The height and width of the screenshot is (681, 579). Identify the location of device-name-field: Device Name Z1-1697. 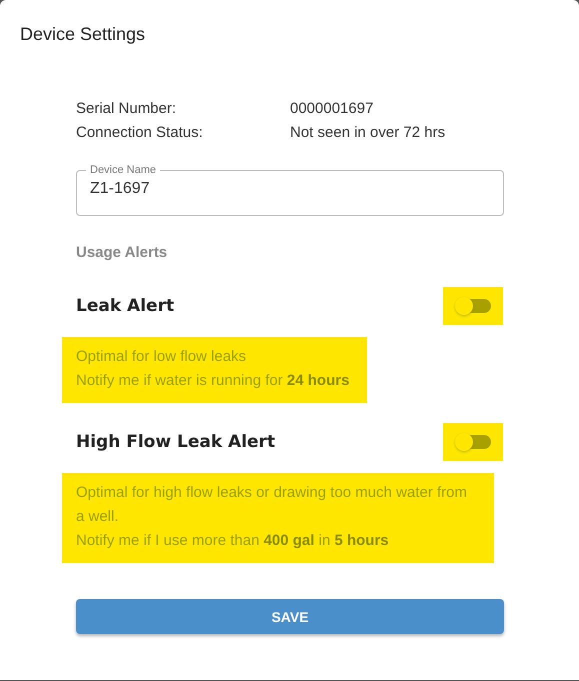
(290, 190).